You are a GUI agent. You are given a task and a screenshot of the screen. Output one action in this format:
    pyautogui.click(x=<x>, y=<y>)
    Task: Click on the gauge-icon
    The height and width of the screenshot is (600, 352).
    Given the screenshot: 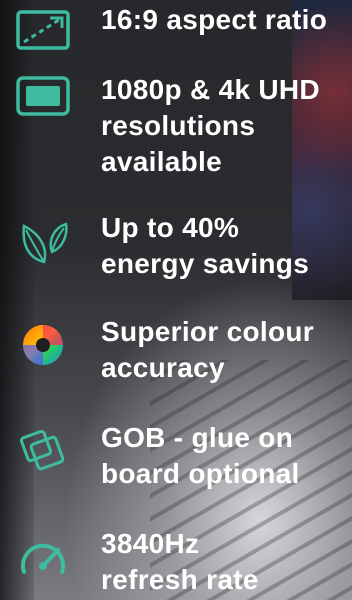 What is the action you would take?
    pyautogui.click(x=43, y=557)
    